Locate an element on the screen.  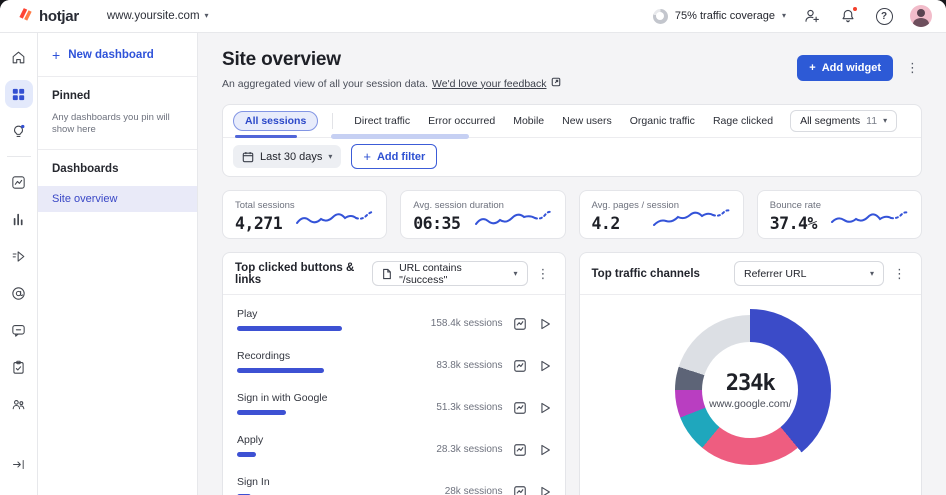
trends-icon is located at coordinates (18, 182).